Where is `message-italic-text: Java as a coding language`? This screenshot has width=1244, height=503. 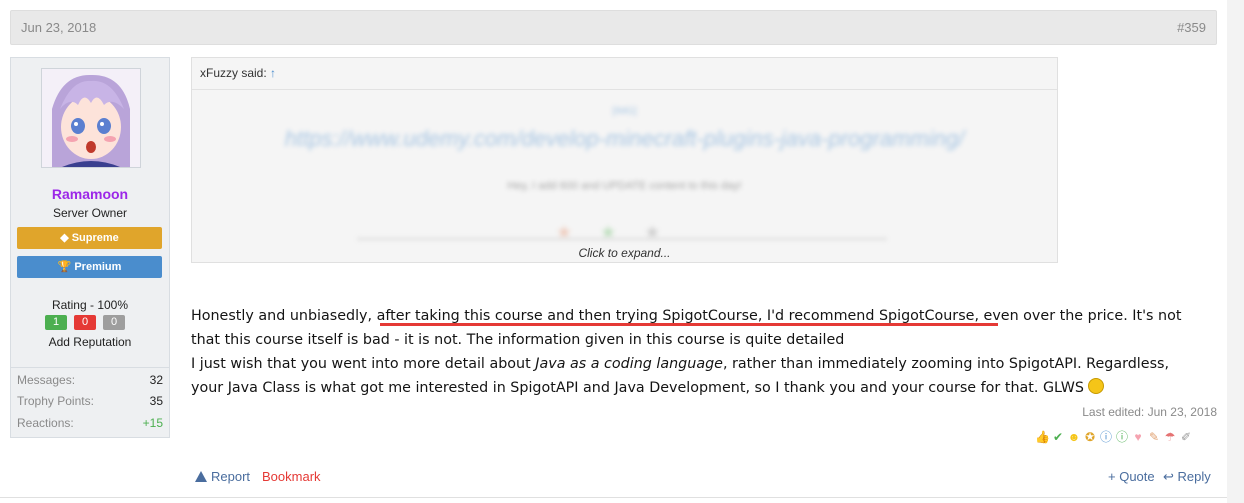 message-italic-text: Java as a coding language is located at coordinates (629, 364).